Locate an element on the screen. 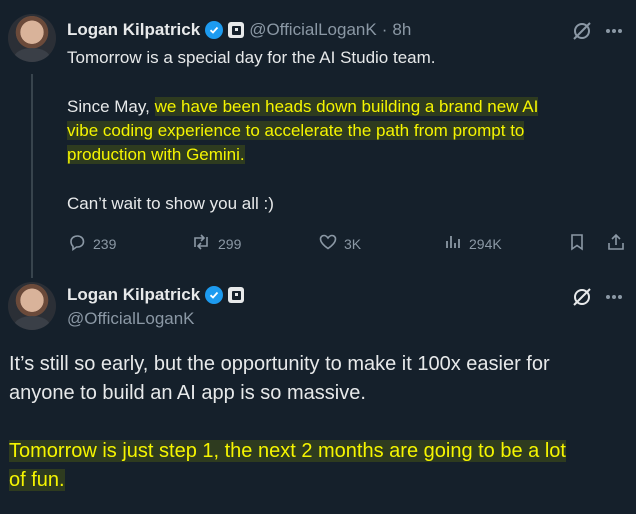 The height and width of the screenshot is (514, 636). views-button: 294K is located at coordinates (472, 243).